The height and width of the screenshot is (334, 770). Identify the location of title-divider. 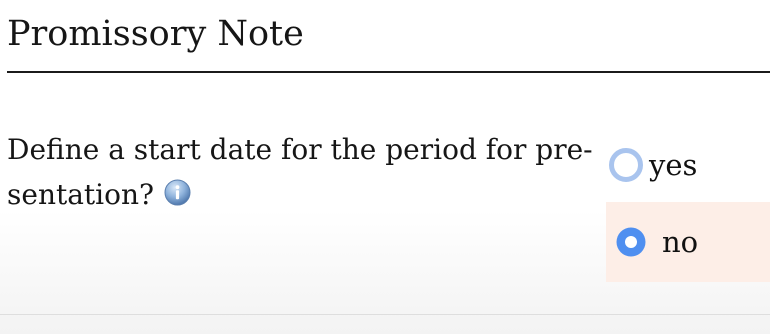
(388, 72).